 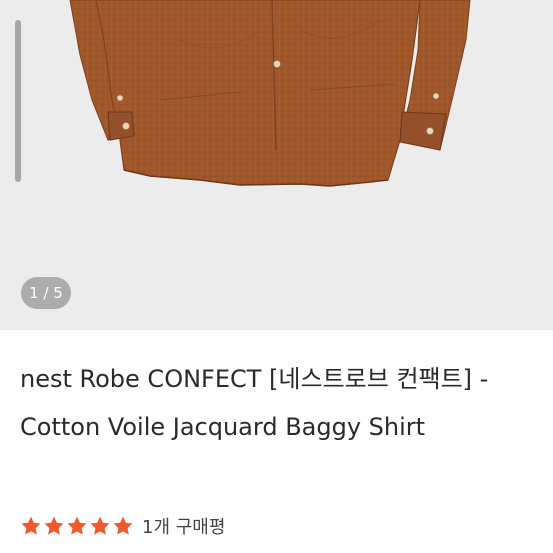 I want to click on image-counter-badge: 1 / 5, so click(x=46, y=293).